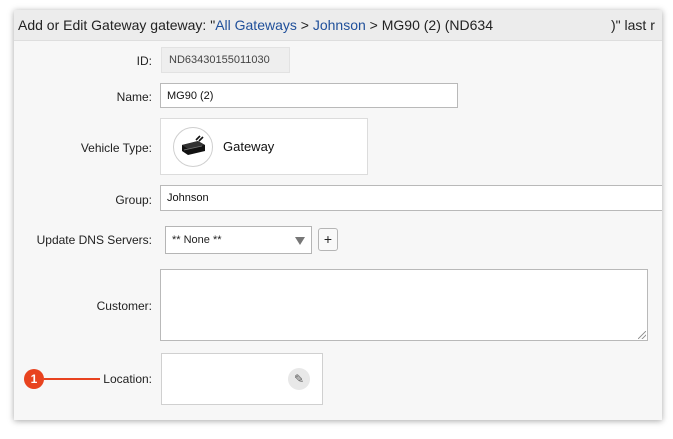  Describe the element at coordinates (134, 97) in the screenshot. I see `name-label: Name:` at that location.